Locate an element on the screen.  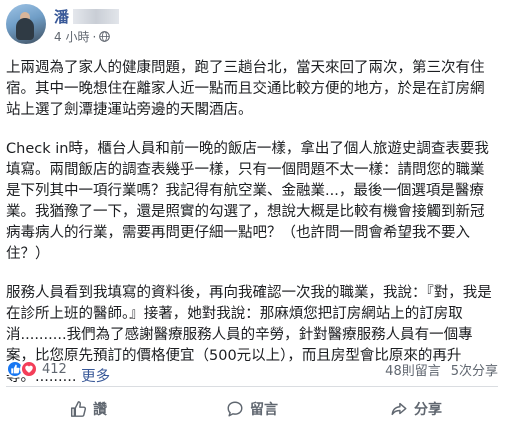
comment-button: 留言 is located at coordinates (252, 409).